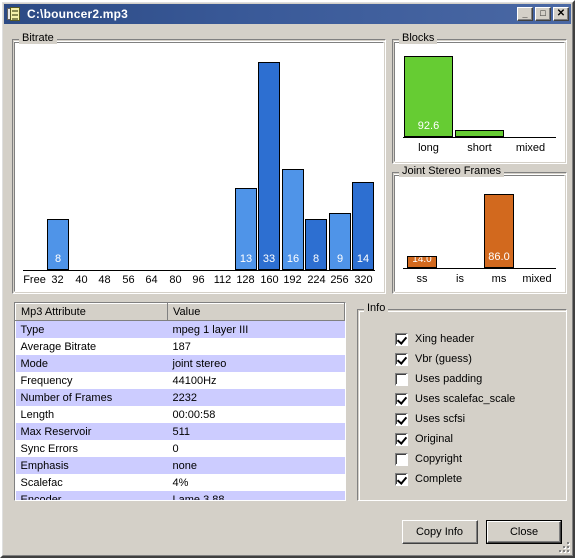  Describe the element at coordinates (440, 419) in the screenshot. I see `checkbox-label: Uses scfsi` at that location.